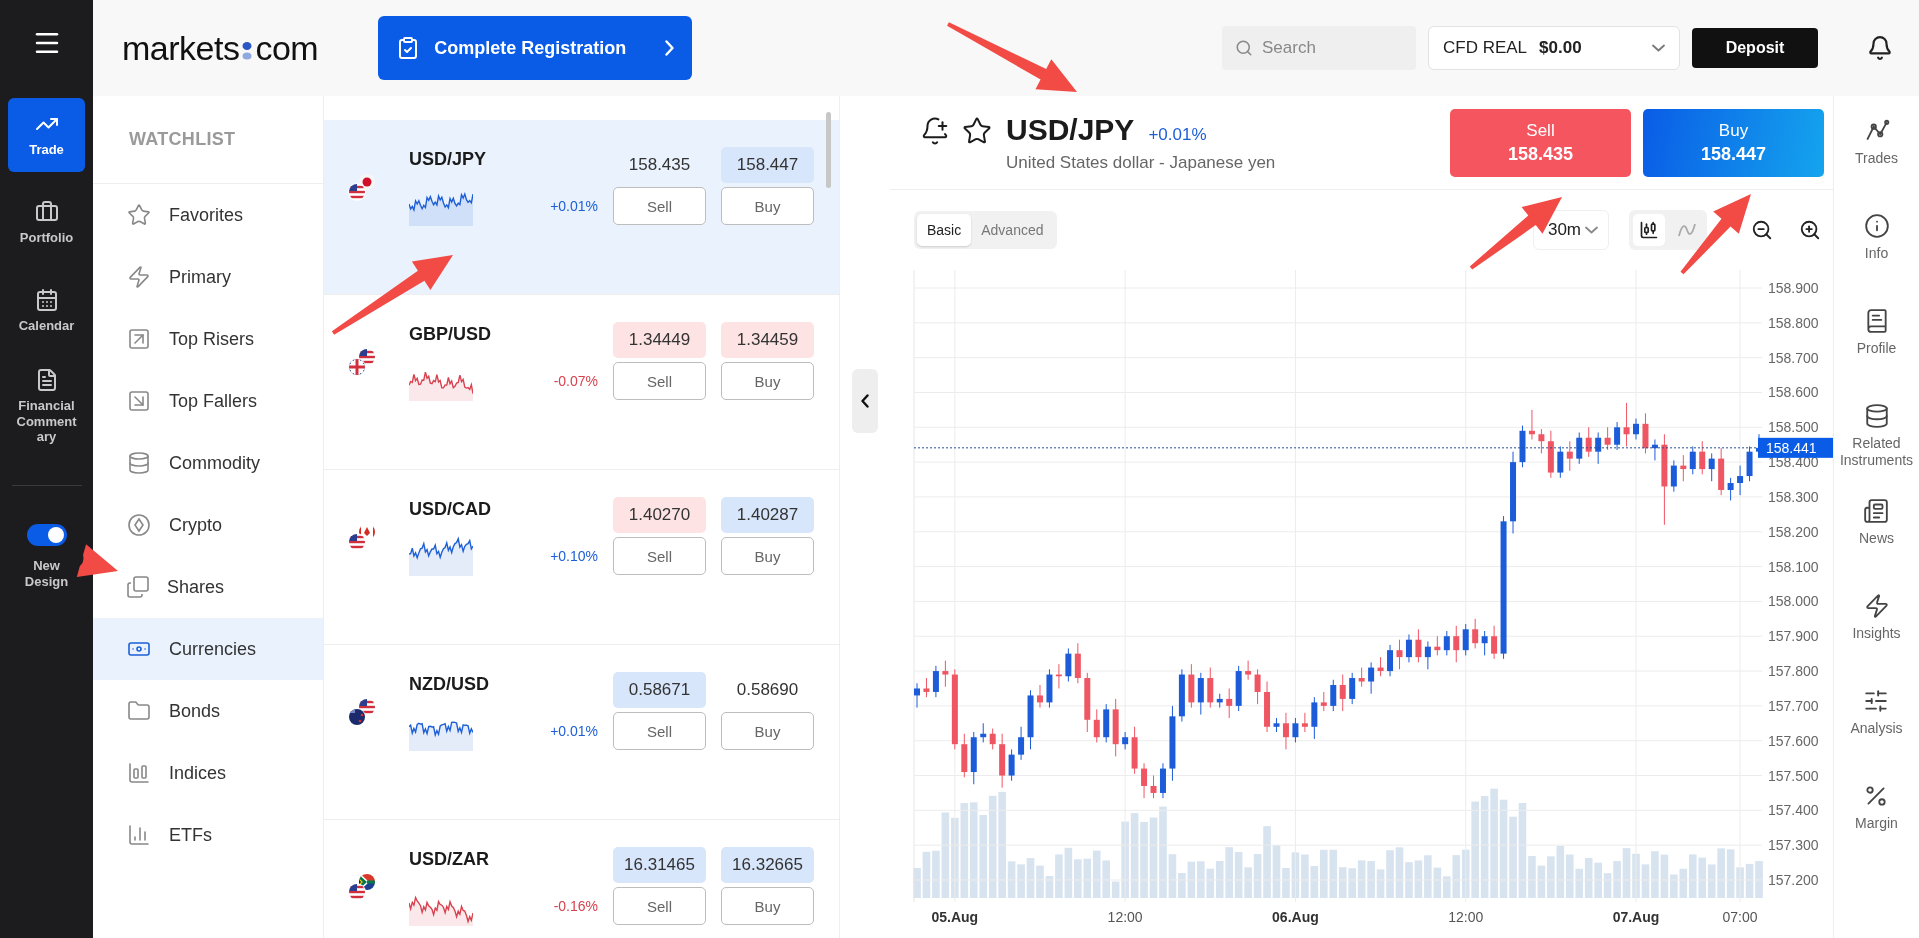 Image resolution: width=1919 pixels, height=938 pixels. Describe the element at coordinates (208, 339) in the screenshot. I see `category-item: Top Risers` at that location.